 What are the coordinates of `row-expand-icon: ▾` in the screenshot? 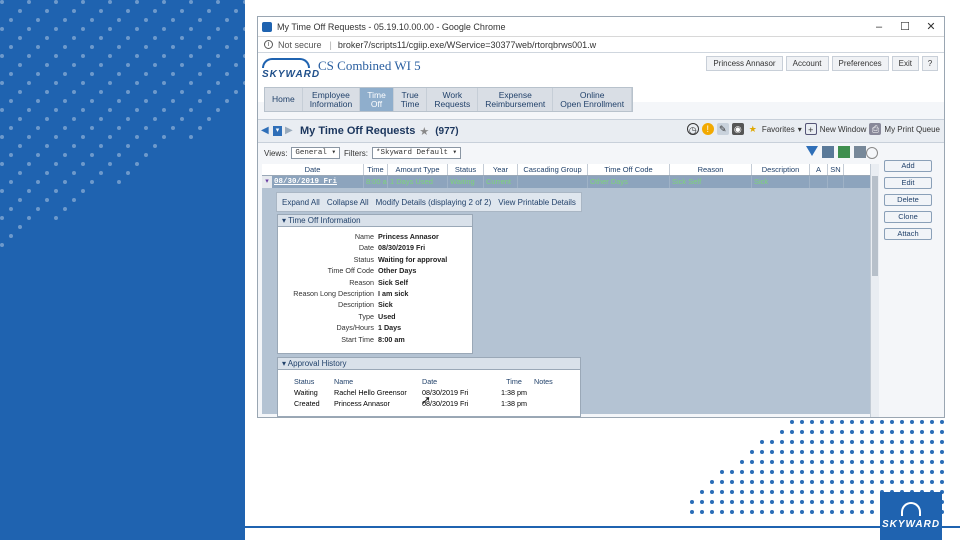 It's located at (267, 182).